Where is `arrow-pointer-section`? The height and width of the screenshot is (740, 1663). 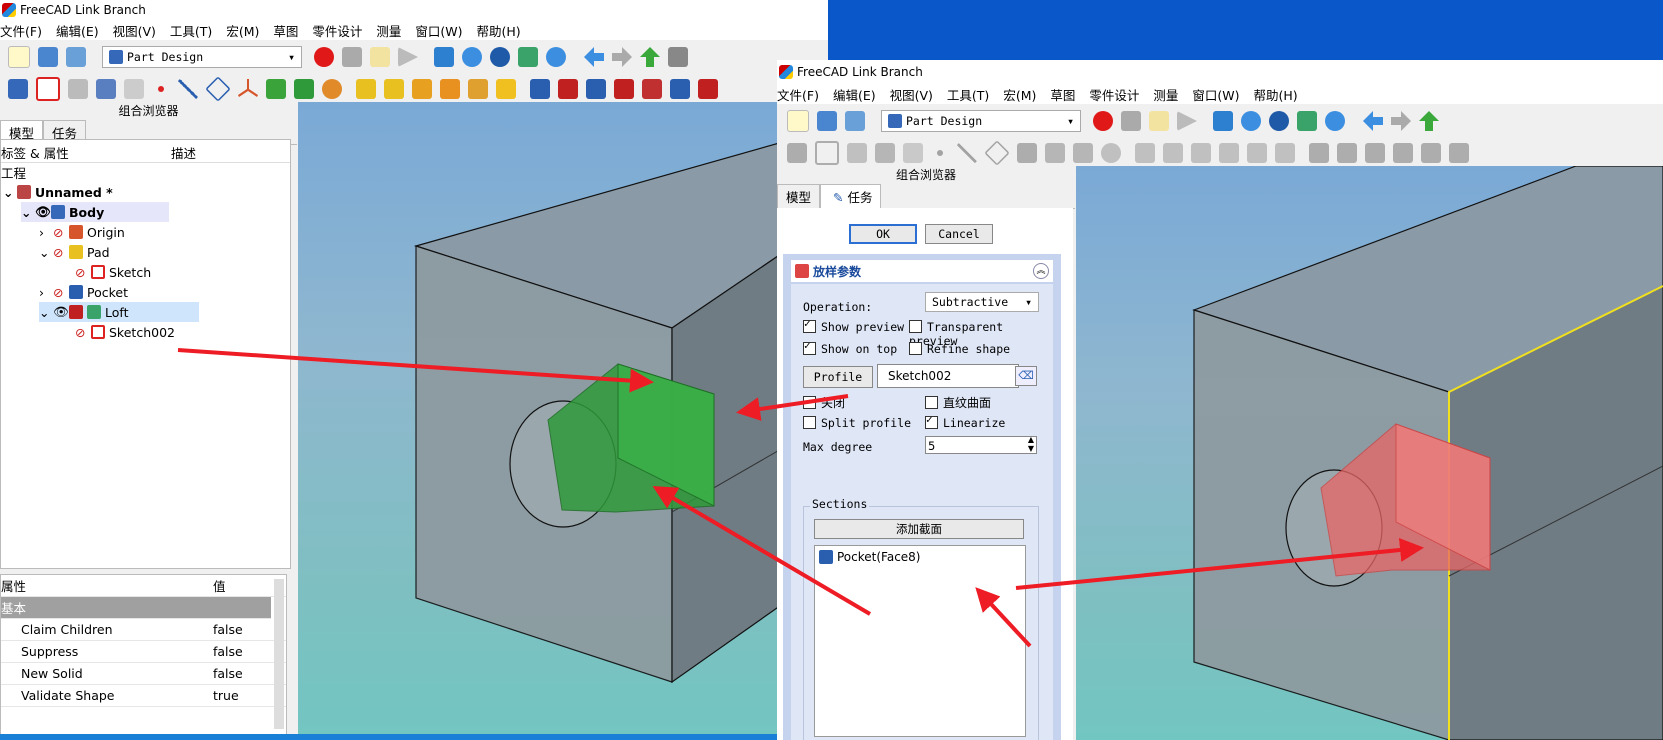
arrow-pointer-section is located at coordinates (1003, 617).